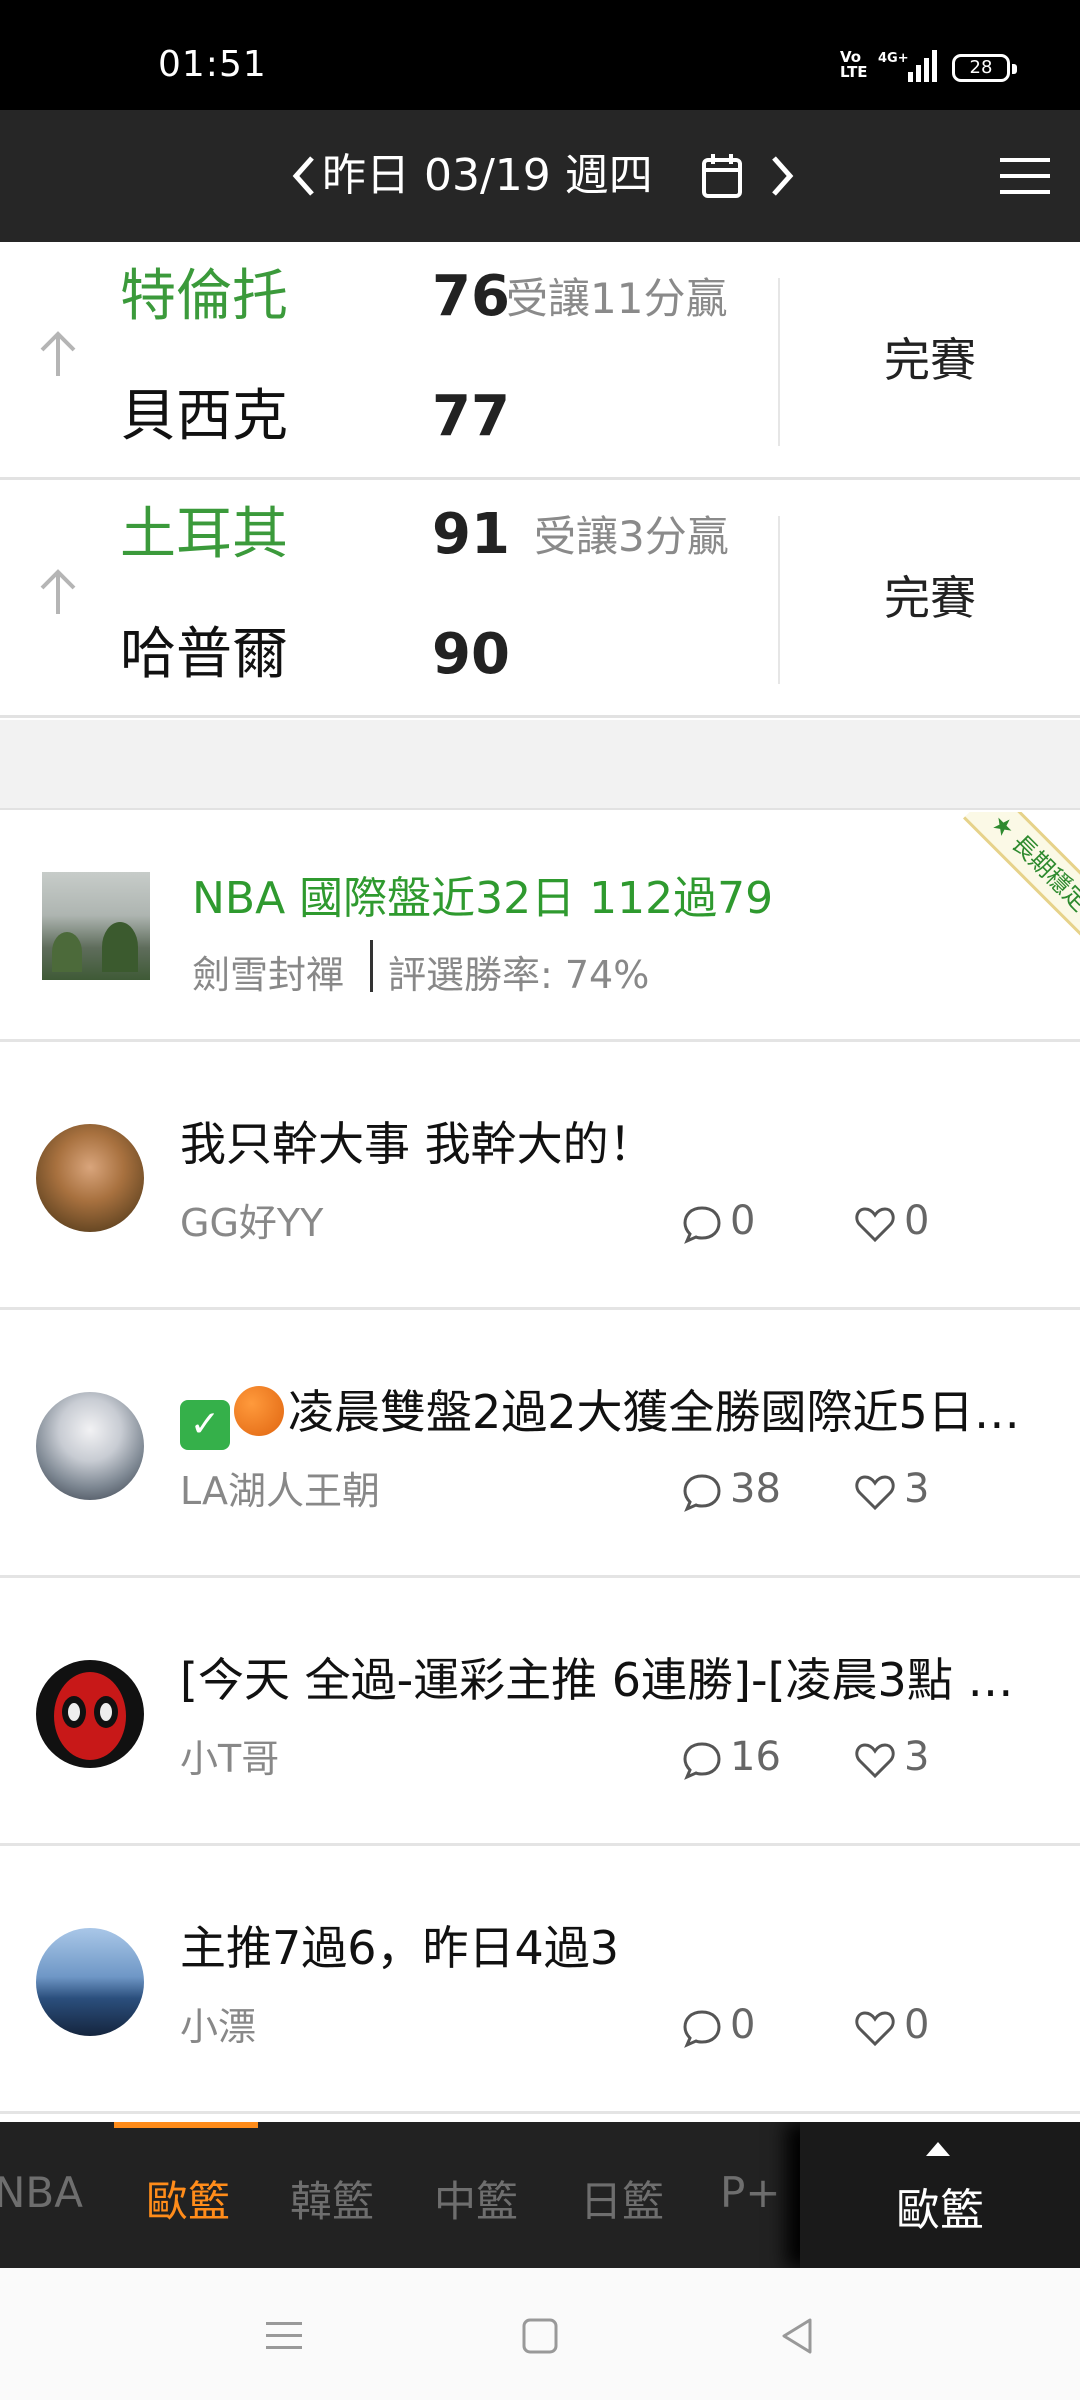  I want to click on post-title: ✓ 凌晨雙盤2過2大獲全勝國際近5日勝率8成以上, so click(615, 1413).